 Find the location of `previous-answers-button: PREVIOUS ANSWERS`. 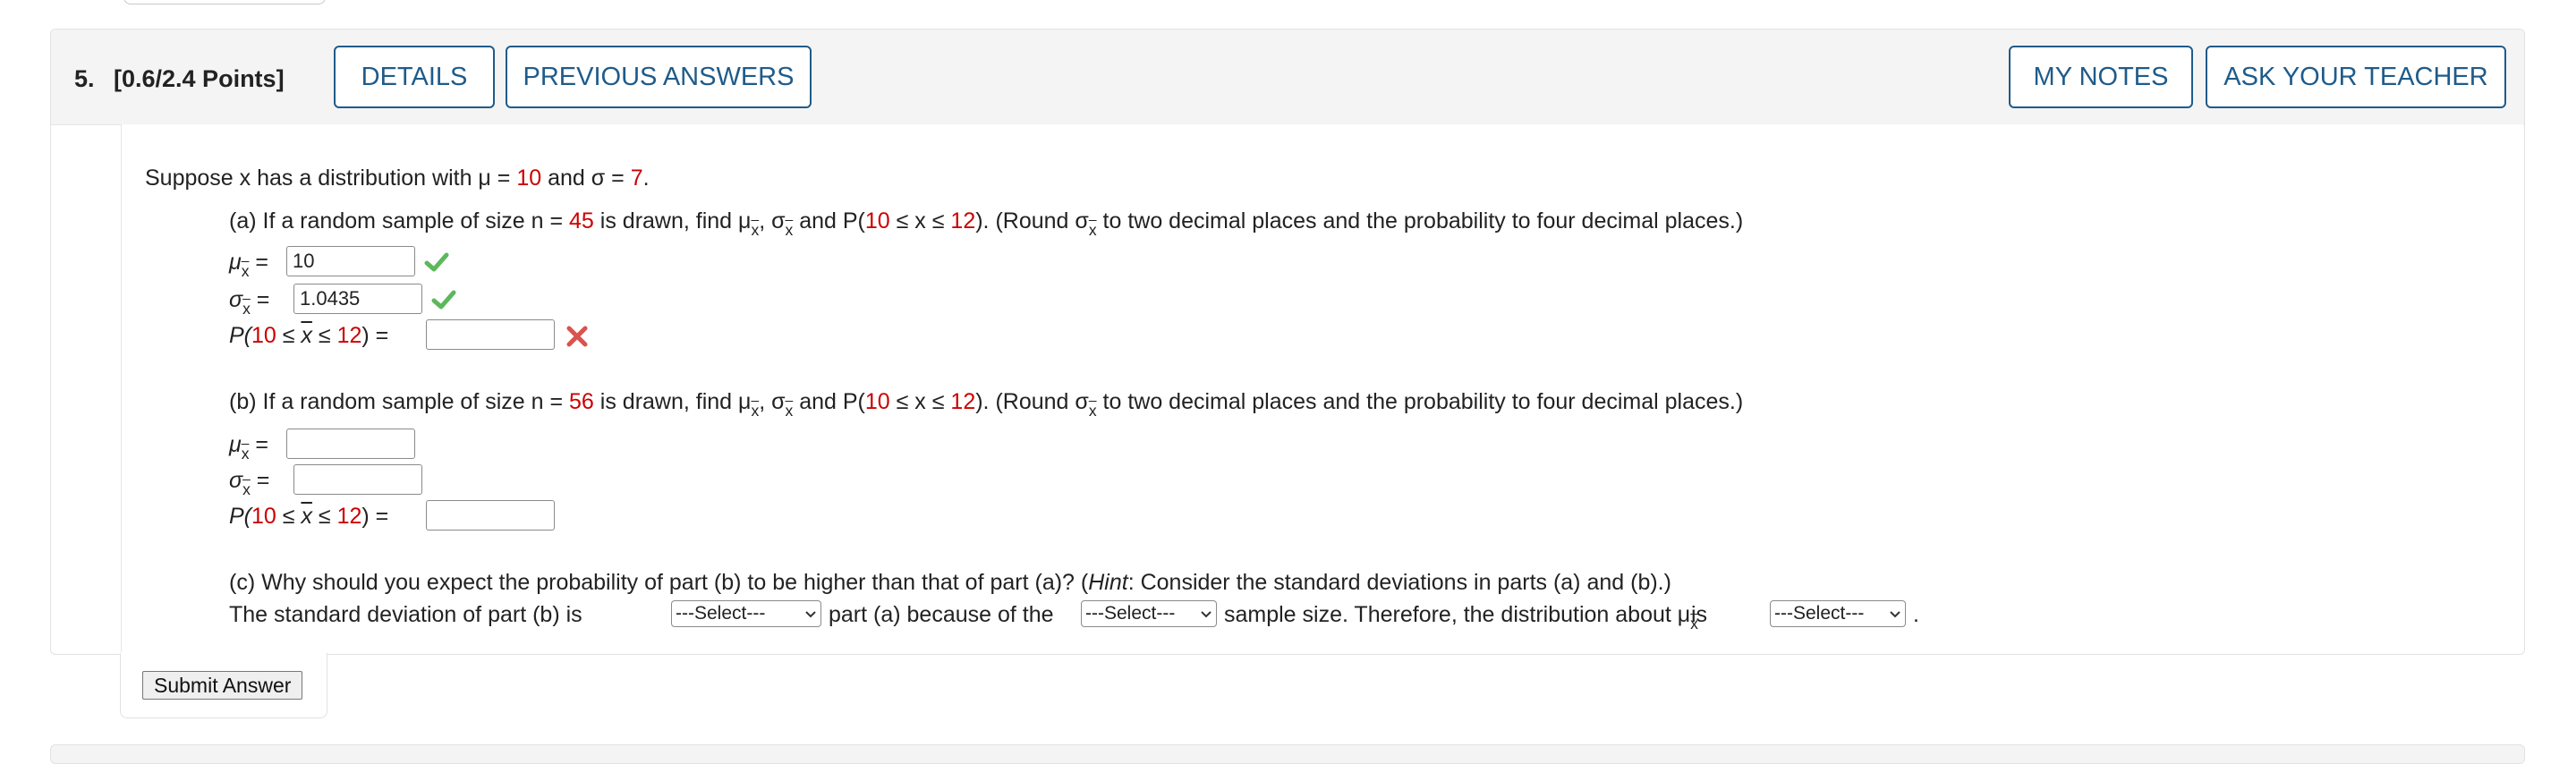

previous-answers-button: PREVIOUS ANSWERS is located at coordinates (659, 77).